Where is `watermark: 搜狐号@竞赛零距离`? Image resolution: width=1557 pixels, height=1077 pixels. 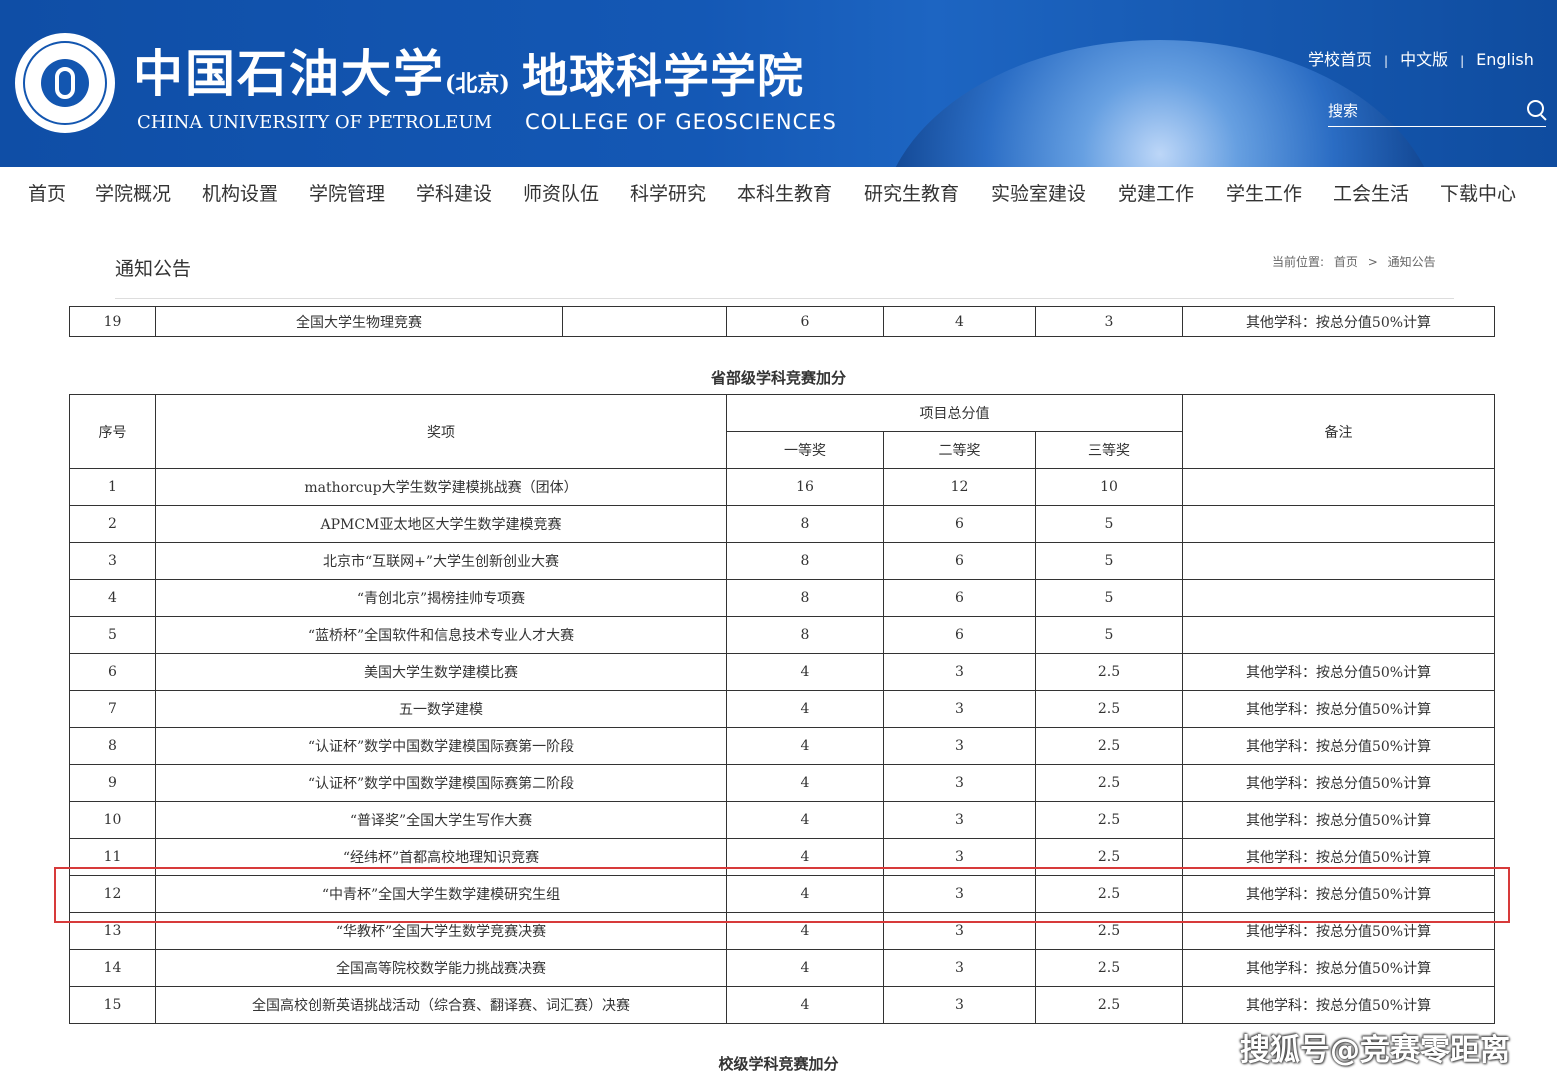 watermark: 搜狐号@竞赛零距离 is located at coordinates (1375, 1050).